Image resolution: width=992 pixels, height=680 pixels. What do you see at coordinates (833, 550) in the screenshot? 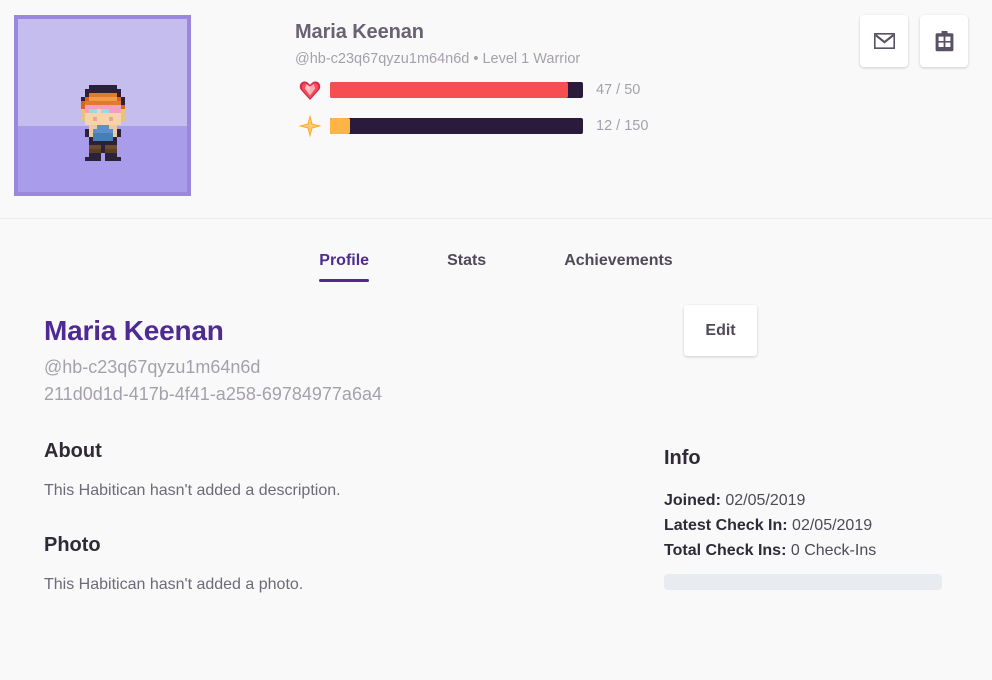
I see `info-value-total-check-ins: 0 Check-Ins` at bounding box center [833, 550].